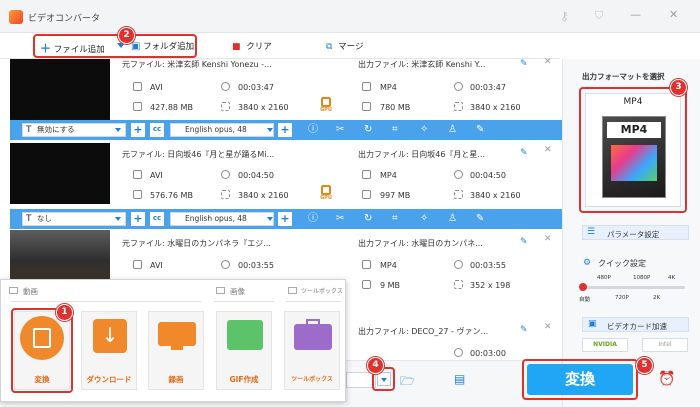 Image resolution: width=700 pixels, height=407 pixels. What do you see at coordinates (176, 350) in the screenshot?
I see `record-tool-card: 録画` at bounding box center [176, 350].